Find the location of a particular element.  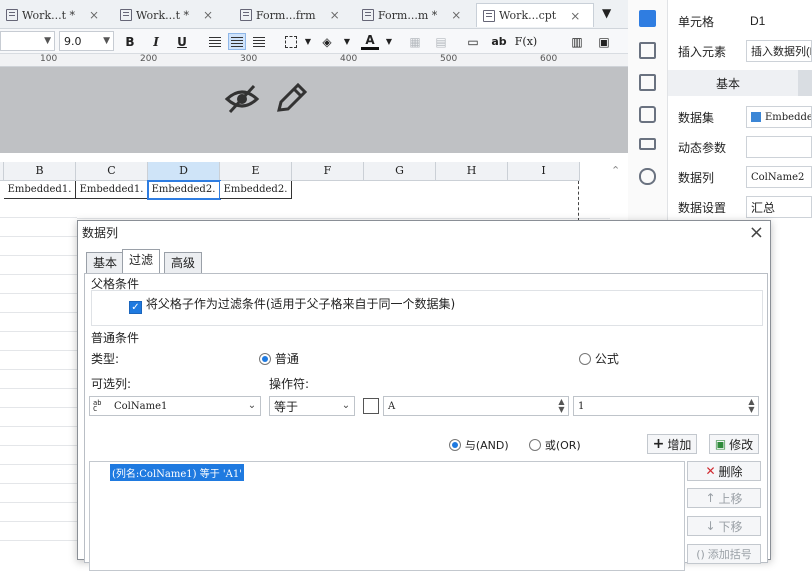

column-header-c: C is located at coordinates (112, 171).